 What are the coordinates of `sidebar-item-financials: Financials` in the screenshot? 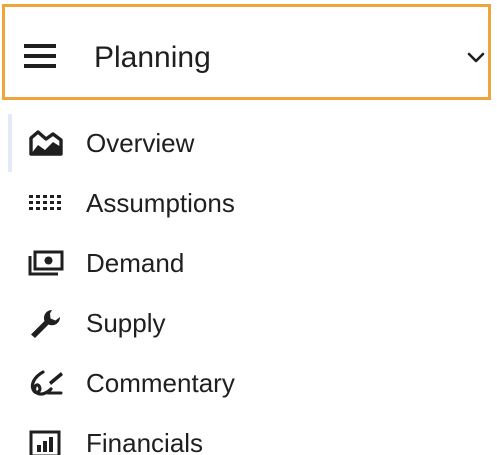 It's located at (248, 434).